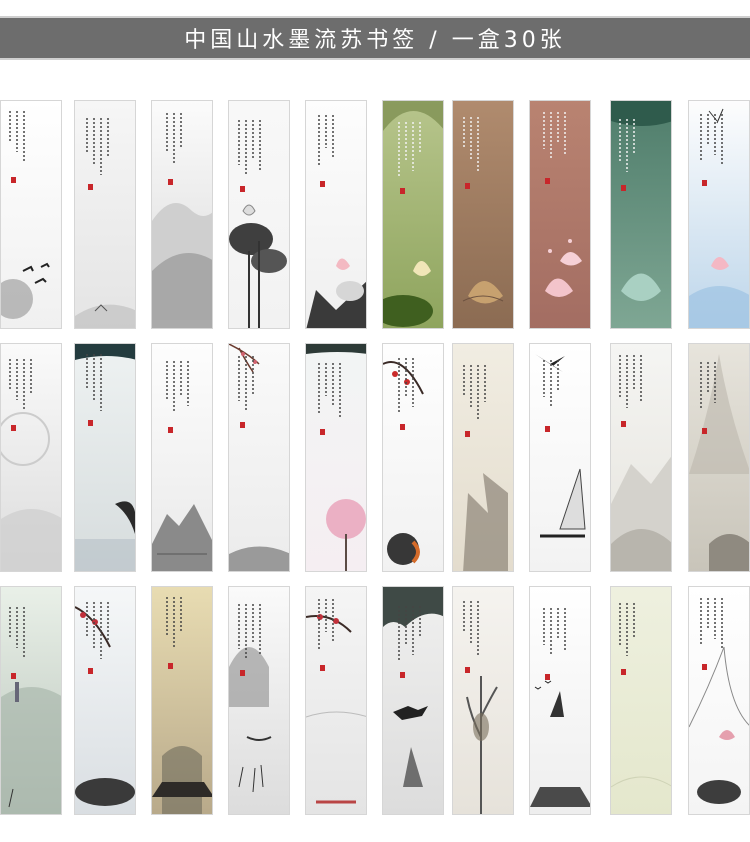 This screenshot has width=750, height=842. I want to click on bookmark-gold-lotus, so click(182, 700).